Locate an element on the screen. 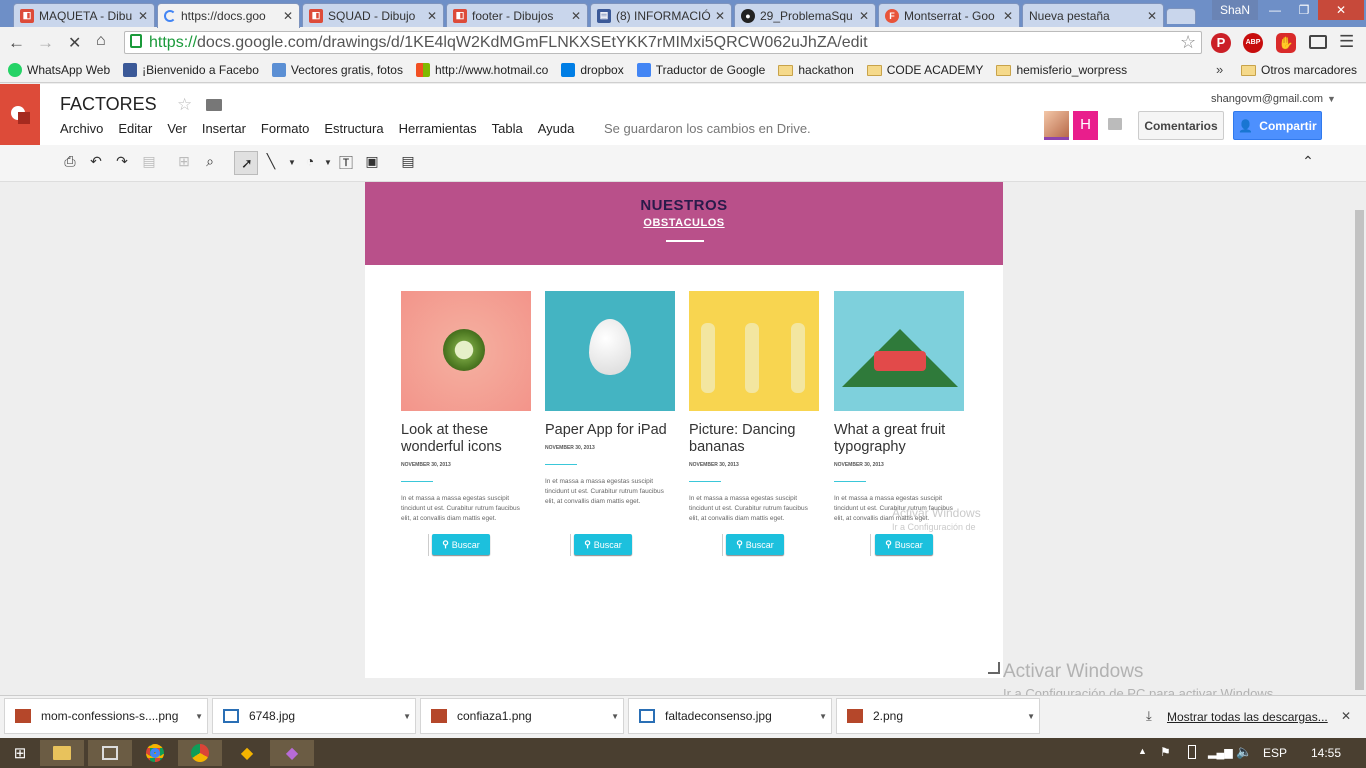 The width and height of the screenshot is (1366, 768). tab-new: Nueva pestaña ✕ is located at coordinates (1093, 15).